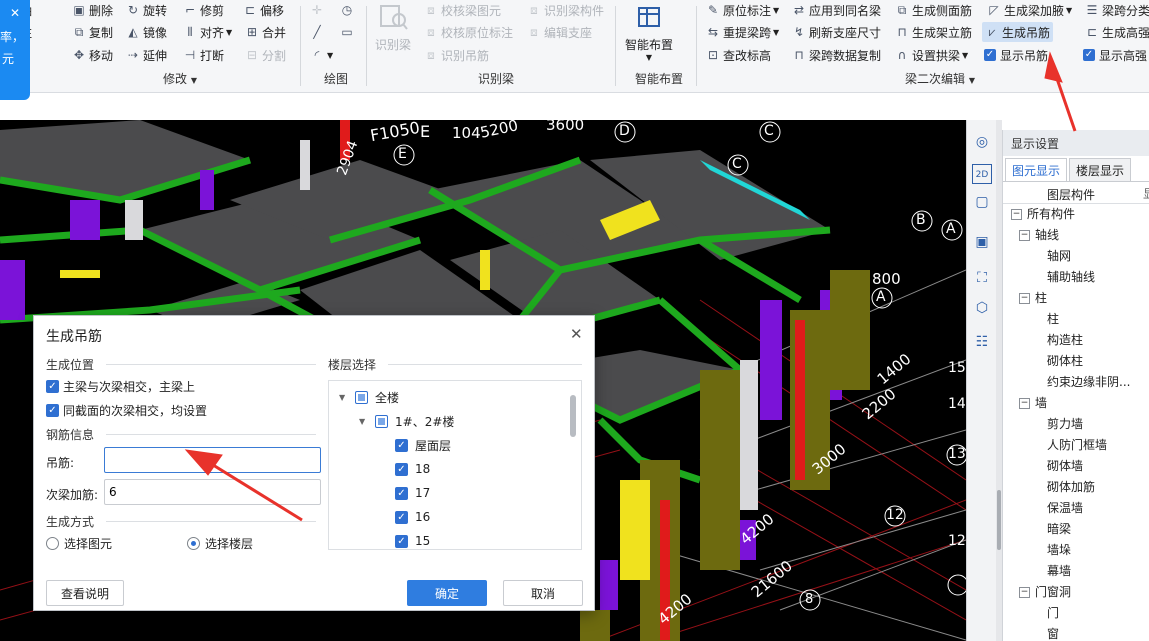 Image resolution: width=1149 pixels, height=641 pixels. Describe the element at coordinates (982, 308) in the screenshot. I see `box-view-icon: ⬡` at that location.